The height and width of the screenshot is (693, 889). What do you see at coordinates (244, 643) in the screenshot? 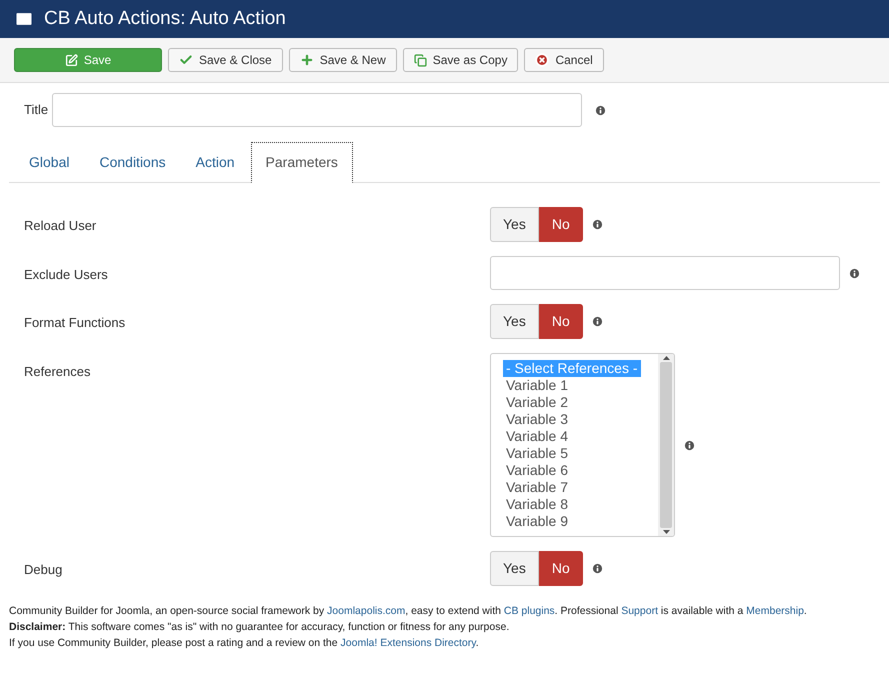
I see `footer-text: If you use Community Builder, please post a rating and a review on the Joomla! Extensions Directory.` at bounding box center [244, 643].